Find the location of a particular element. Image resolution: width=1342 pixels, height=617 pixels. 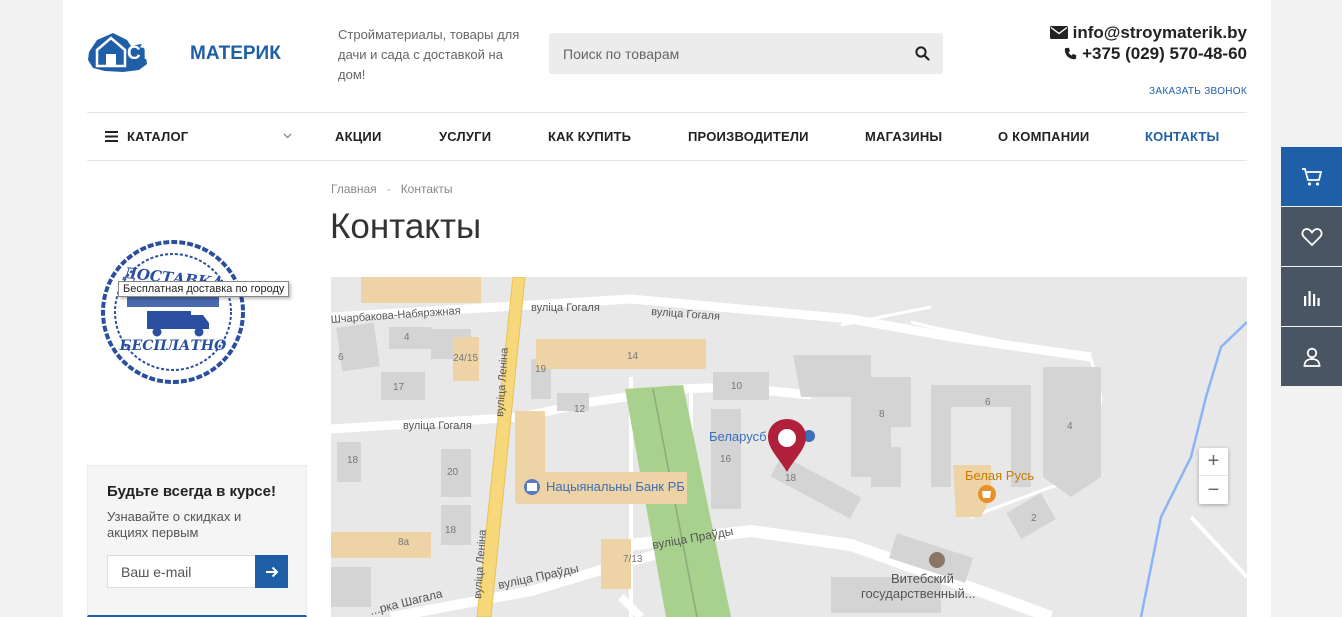

phone-icon is located at coordinates (1070, 53).